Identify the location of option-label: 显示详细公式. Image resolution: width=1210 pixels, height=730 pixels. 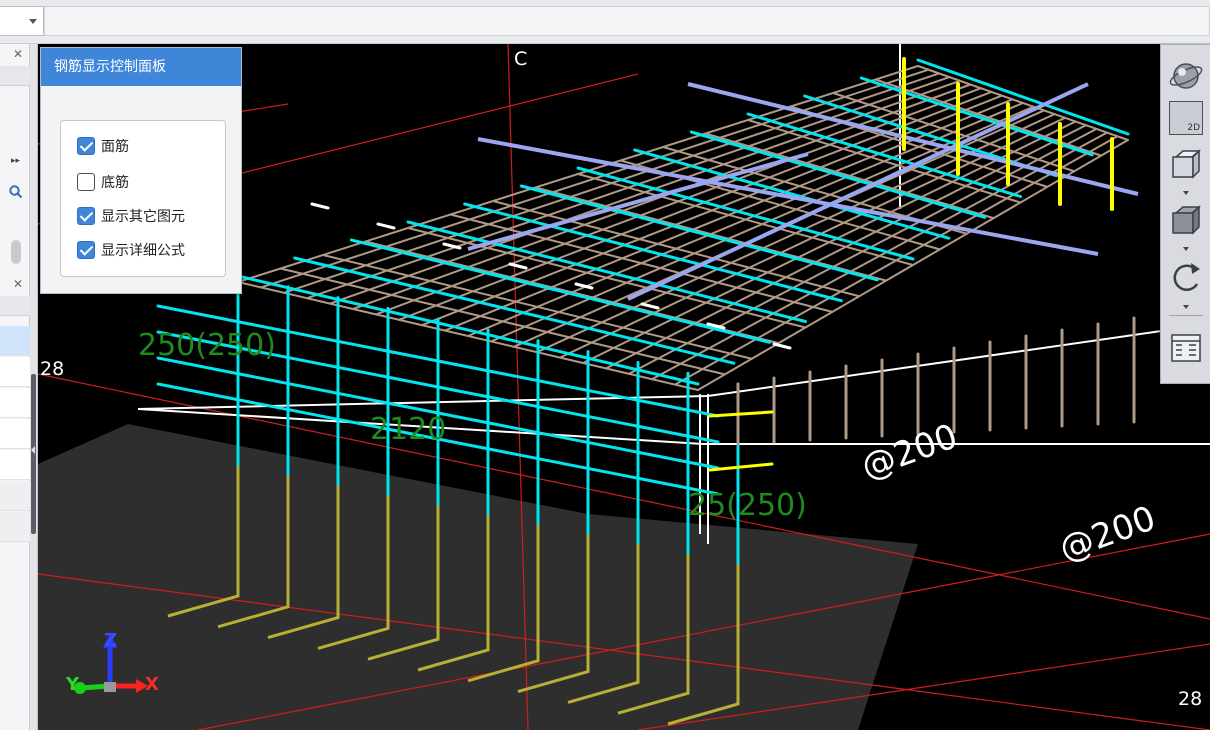
(143, 251).